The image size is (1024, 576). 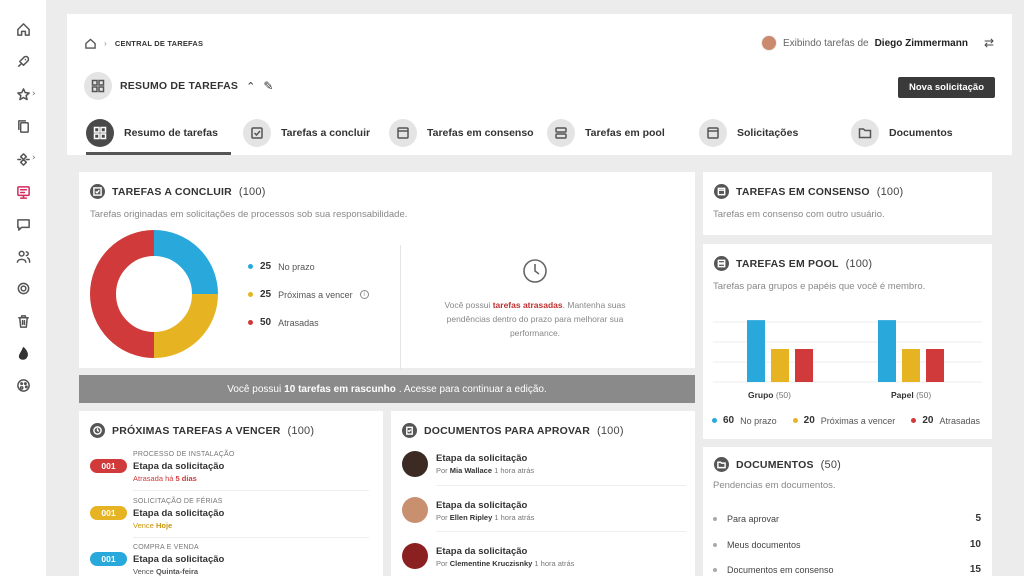 I want to click on doc-author: Por Clementine Kruczisnky 1 hora atrás, so click(x=505, y=563).